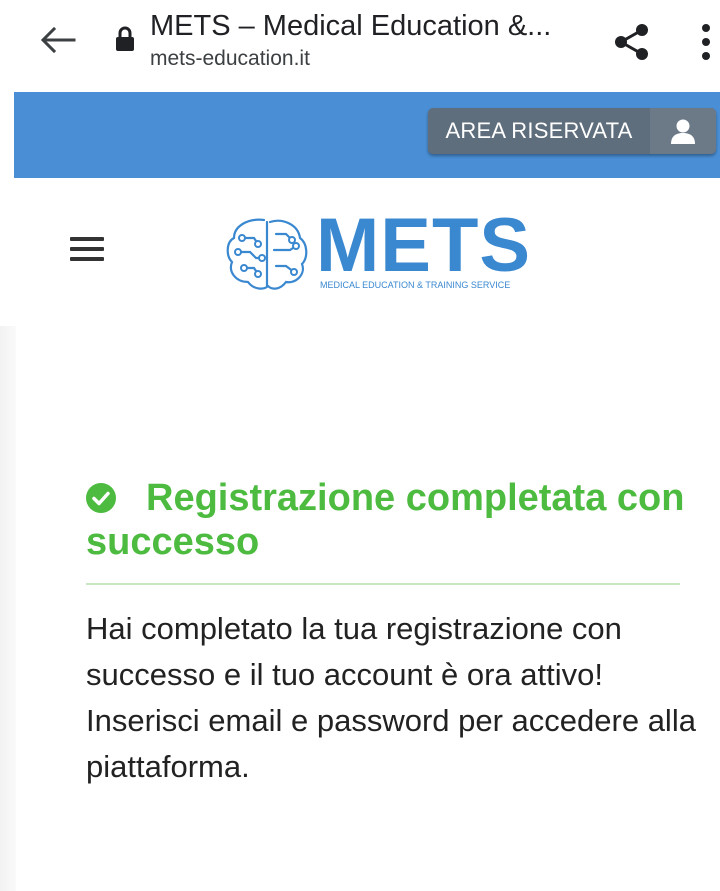 This screenshot has width=720, height=891. I want to click on check-circle-icon, so click(101, 498).